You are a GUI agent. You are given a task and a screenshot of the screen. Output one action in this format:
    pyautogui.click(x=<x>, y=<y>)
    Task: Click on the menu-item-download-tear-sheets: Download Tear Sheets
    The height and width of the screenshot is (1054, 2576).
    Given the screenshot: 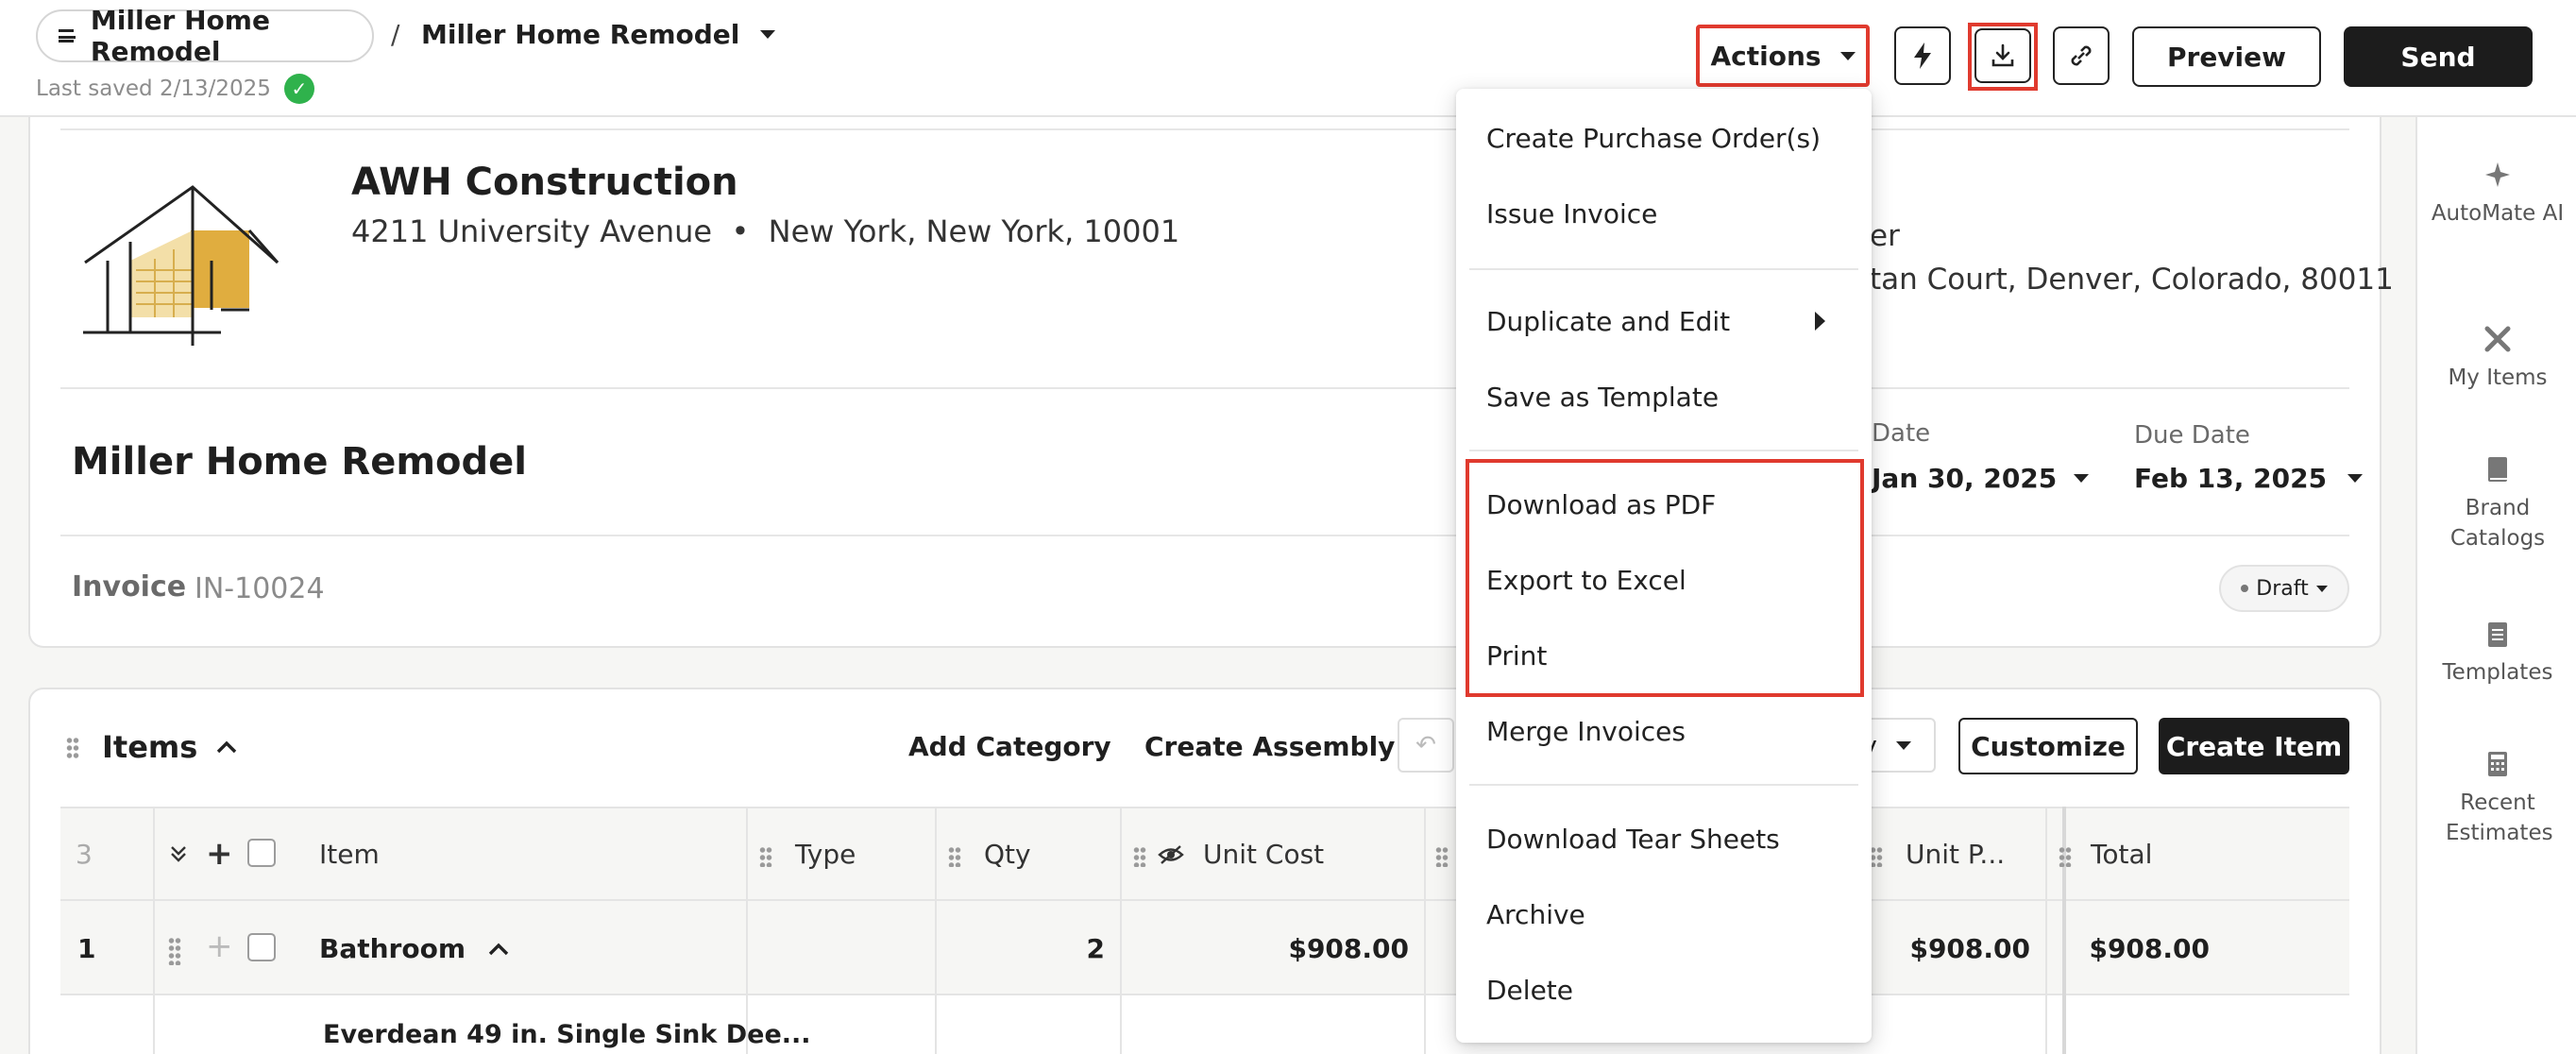 What is the action you would take?
    pyautogui.click(x=1633, y=839)
    